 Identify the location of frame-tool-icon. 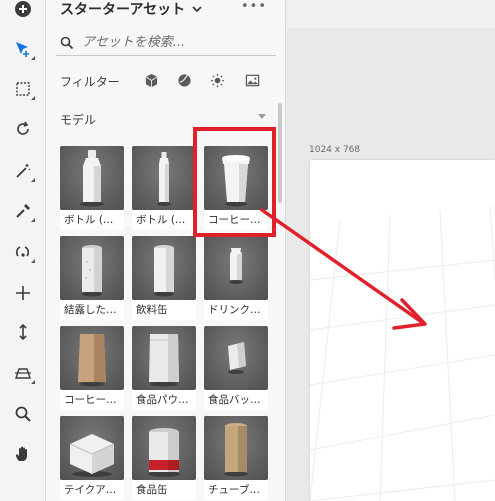
(23, 89).